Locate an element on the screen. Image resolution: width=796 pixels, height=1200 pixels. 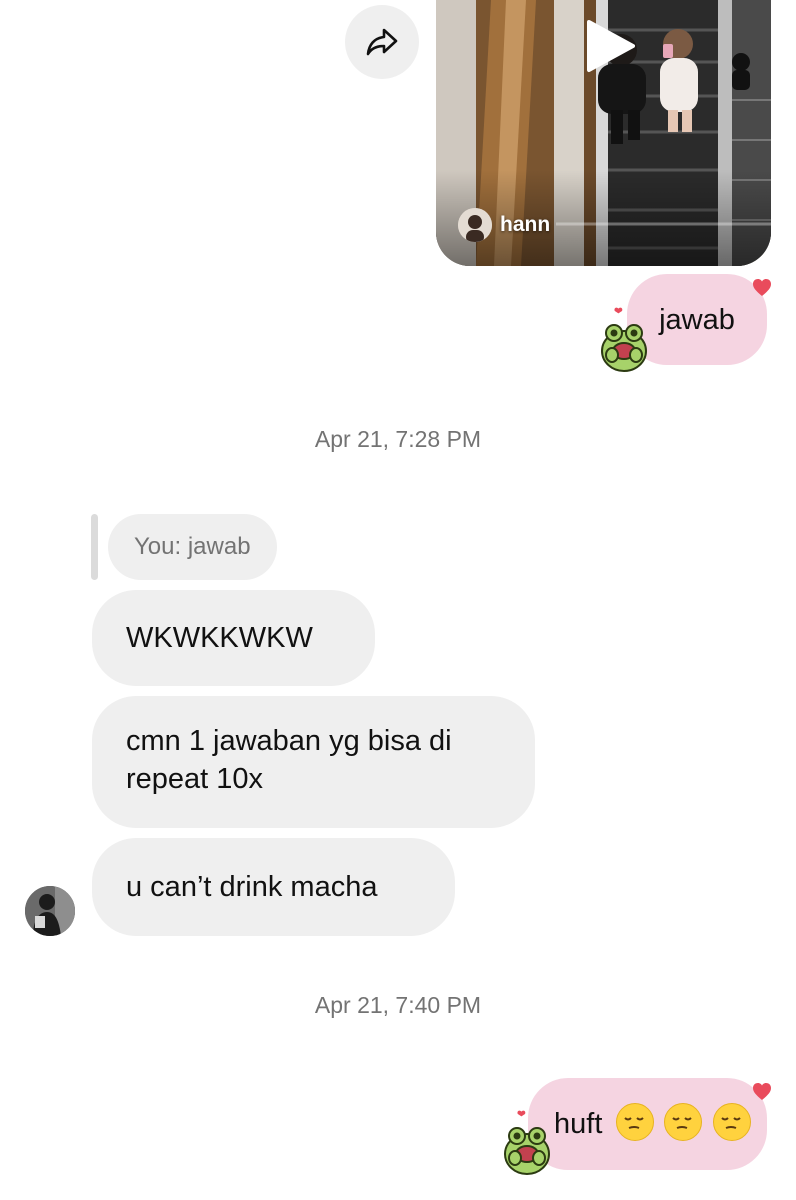
reel-author-avatar is located at coordinates (475, 225).